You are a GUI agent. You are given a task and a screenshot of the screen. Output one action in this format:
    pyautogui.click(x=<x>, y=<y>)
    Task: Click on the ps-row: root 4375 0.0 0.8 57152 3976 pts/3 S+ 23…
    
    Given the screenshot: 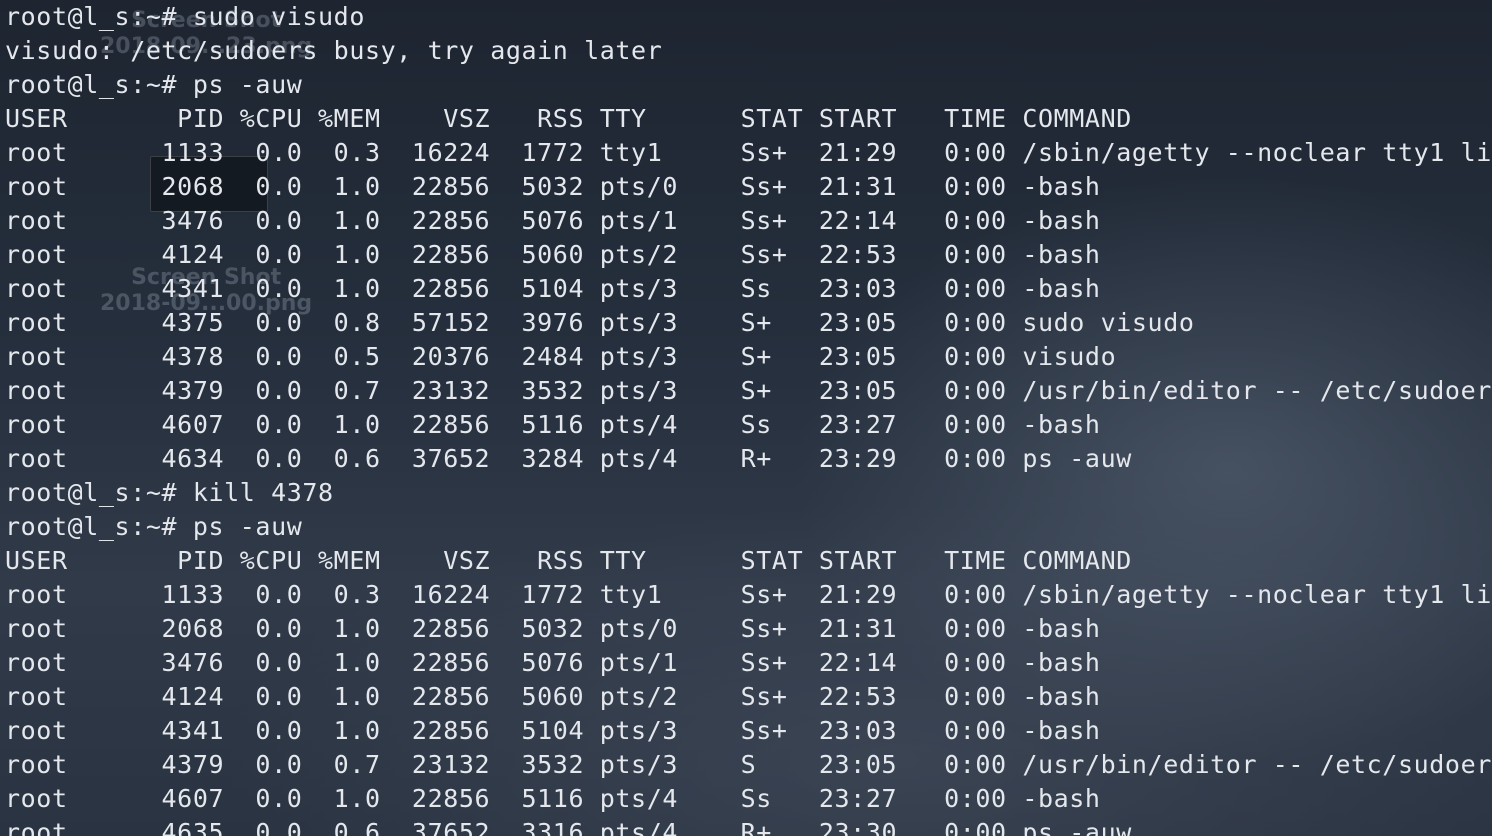 What is the action you would take?
    pyautogui.click(x=600, y=322)
    